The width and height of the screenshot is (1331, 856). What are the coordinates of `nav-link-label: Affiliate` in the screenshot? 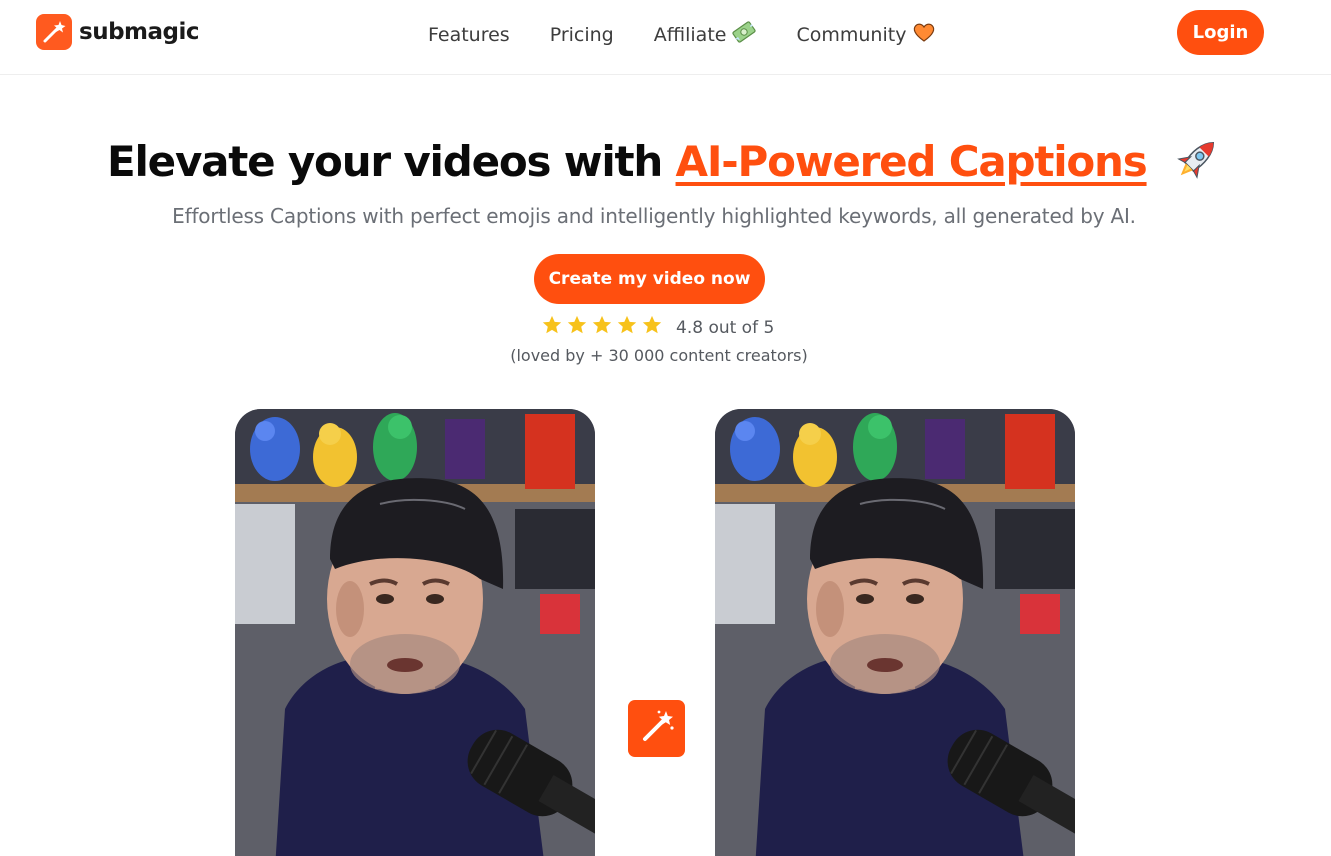 It's located at (690, 34).